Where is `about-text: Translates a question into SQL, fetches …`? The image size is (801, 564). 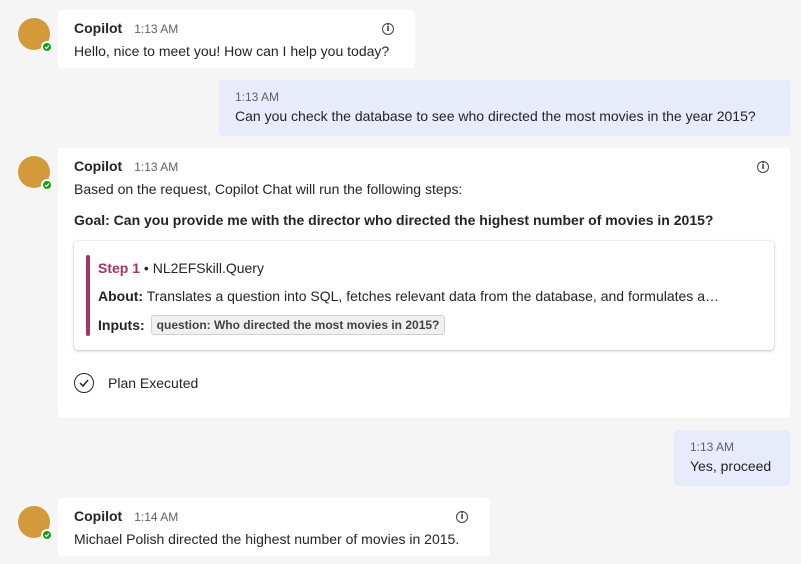
about-text: Translates a question into SQL, fetches … is located at coordinates (432, 296).